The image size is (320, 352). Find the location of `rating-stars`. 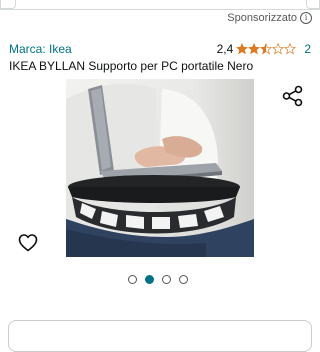

rating-stars is located at coordinates (266, 49).